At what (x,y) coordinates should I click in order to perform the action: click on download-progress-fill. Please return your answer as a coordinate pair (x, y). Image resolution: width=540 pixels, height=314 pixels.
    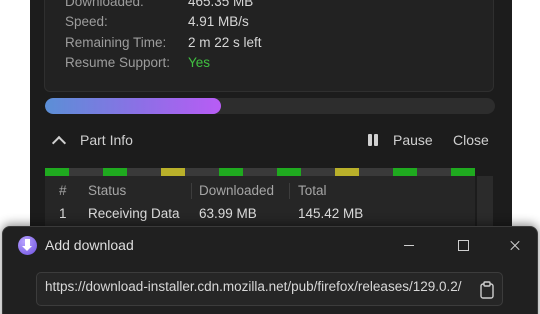
    Looking at the image, I should click on (133, 106).